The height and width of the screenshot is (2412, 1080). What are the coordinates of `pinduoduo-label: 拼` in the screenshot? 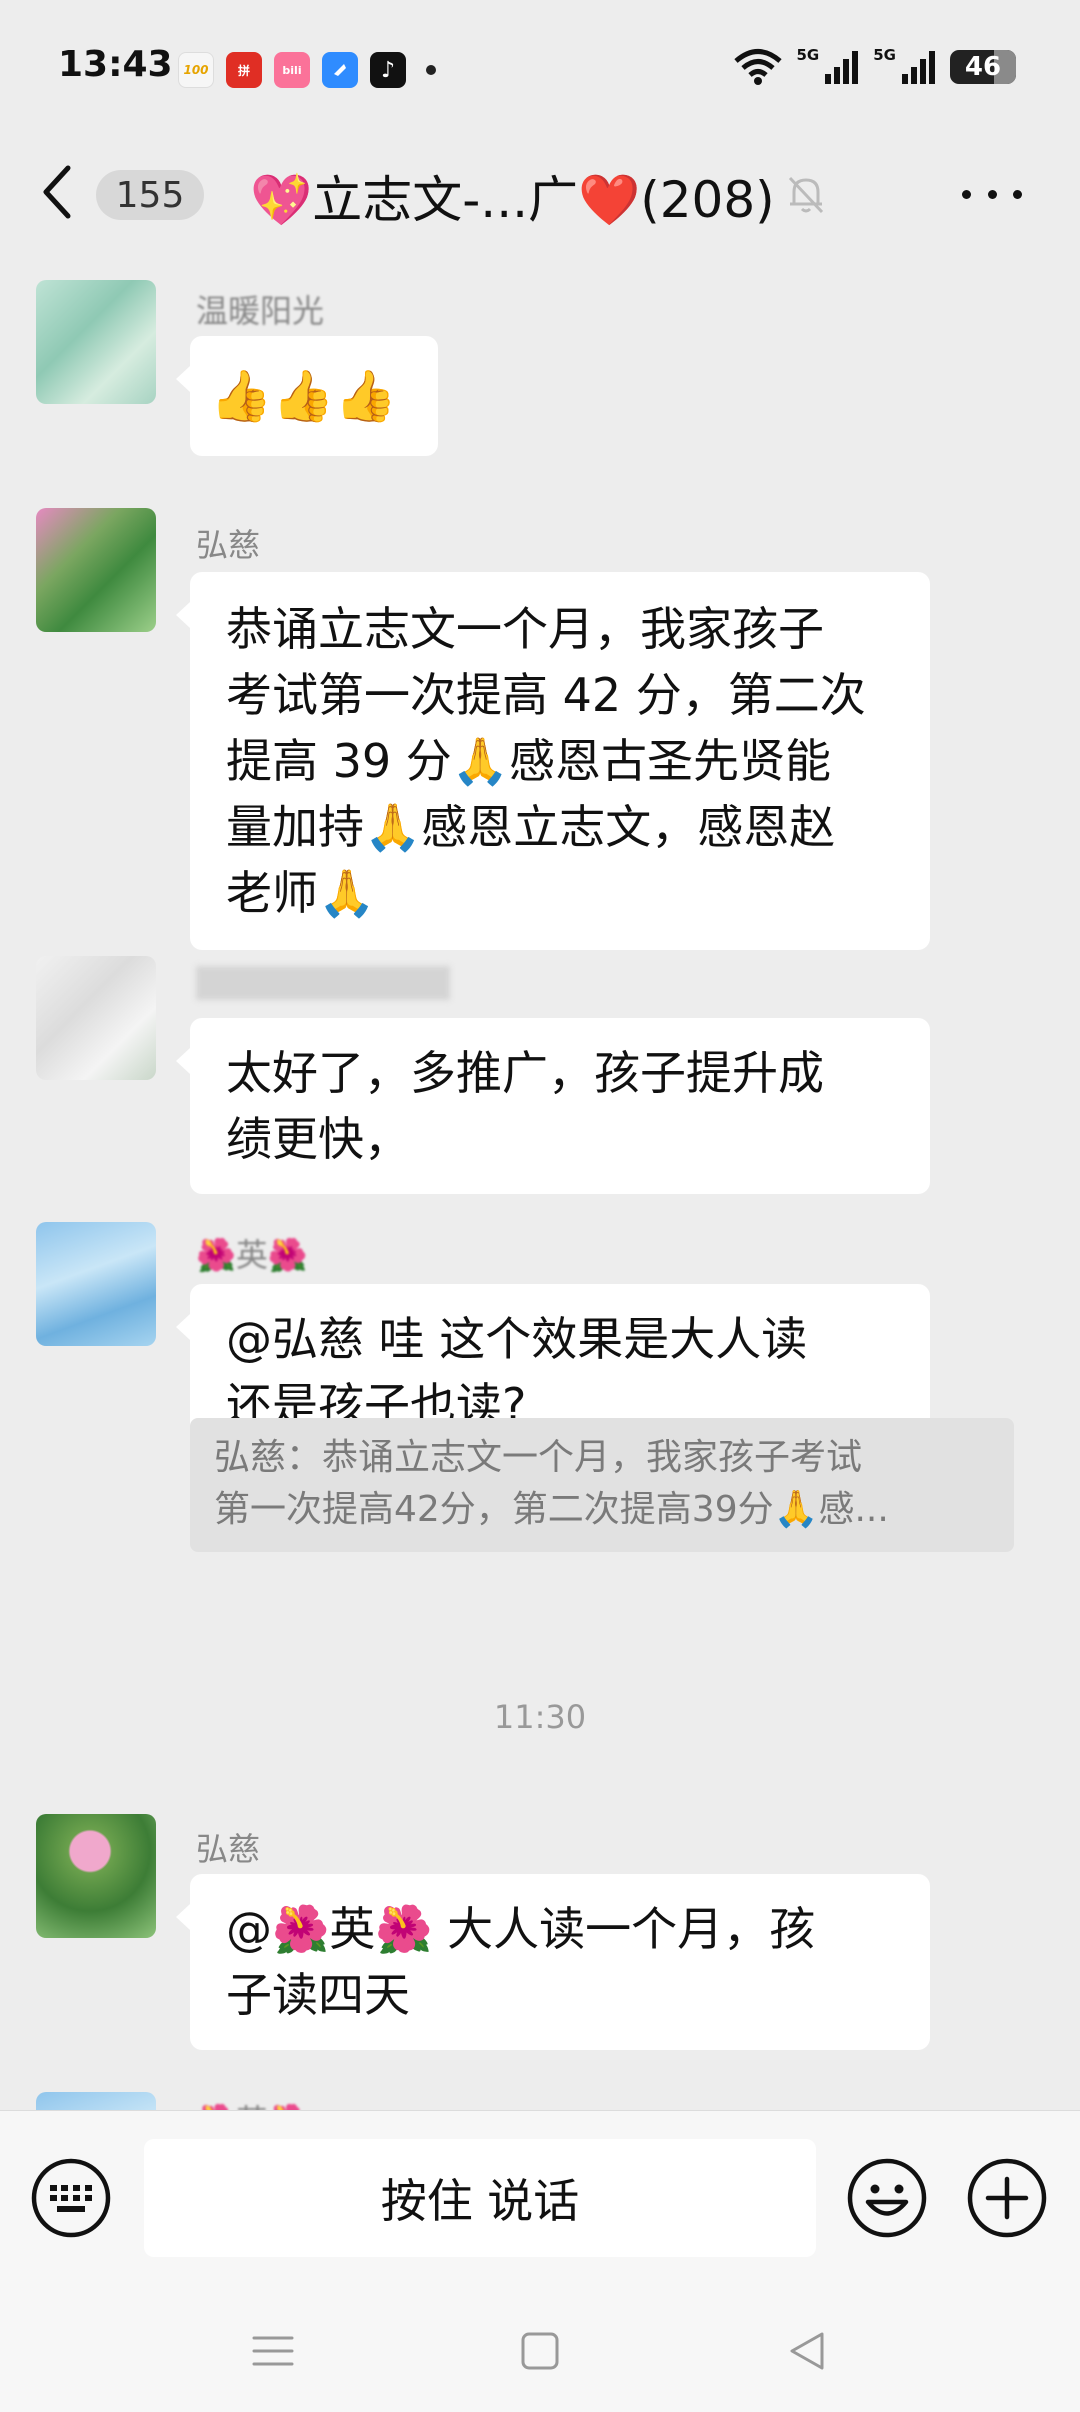 It's located at (243, 70).